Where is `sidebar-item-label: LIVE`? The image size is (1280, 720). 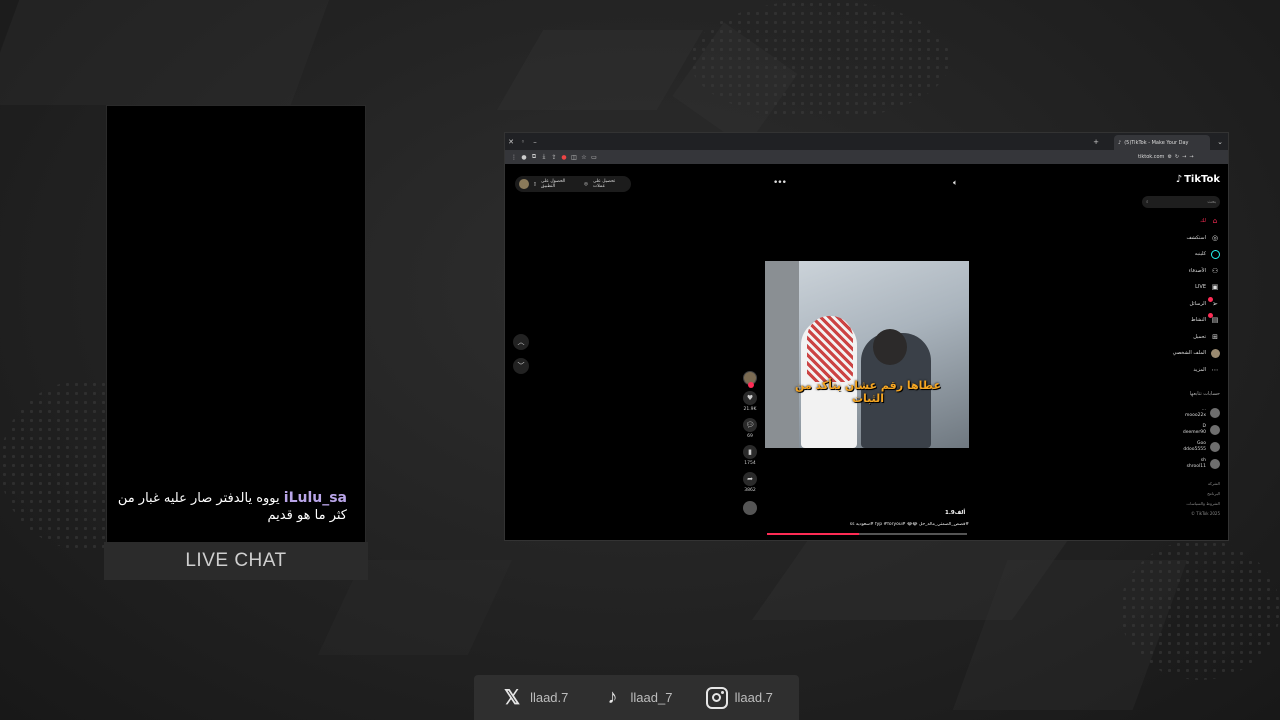
sidebar-item-label: LIVE is located at coordinates (1200, 287).